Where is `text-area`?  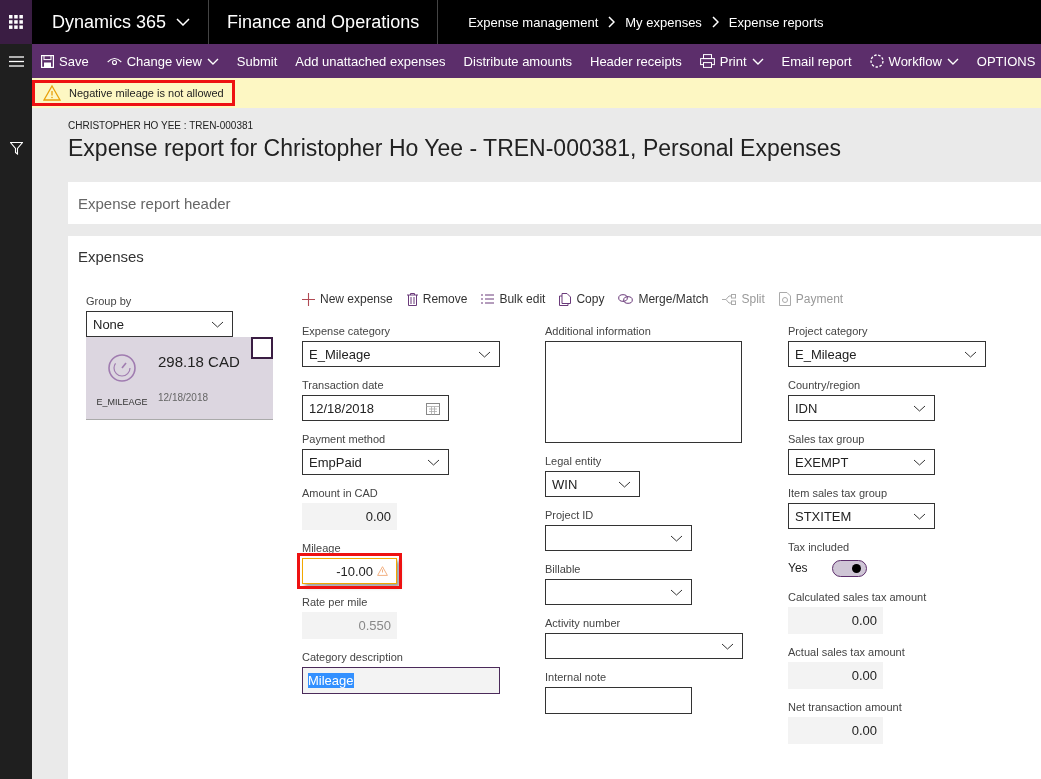 text-area is located at coordinates (643, 392).